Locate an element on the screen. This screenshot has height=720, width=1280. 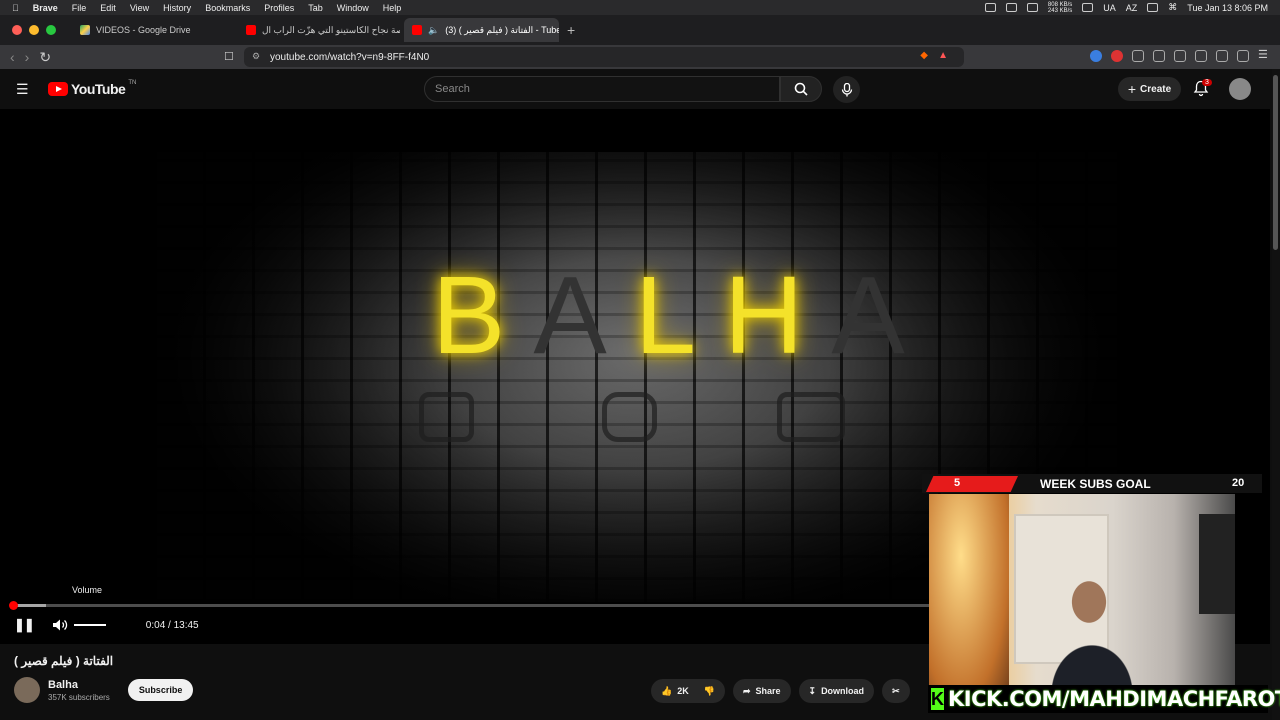
wifi-icon: ⌘ is located at coordinates (1172, 7).